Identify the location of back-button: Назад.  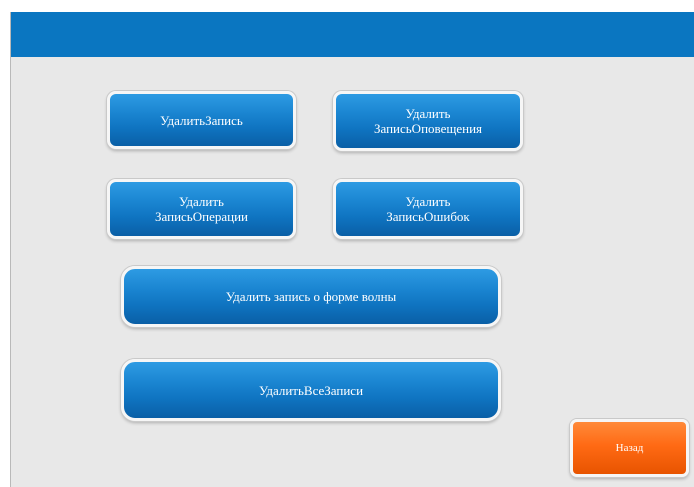
(629, 448).